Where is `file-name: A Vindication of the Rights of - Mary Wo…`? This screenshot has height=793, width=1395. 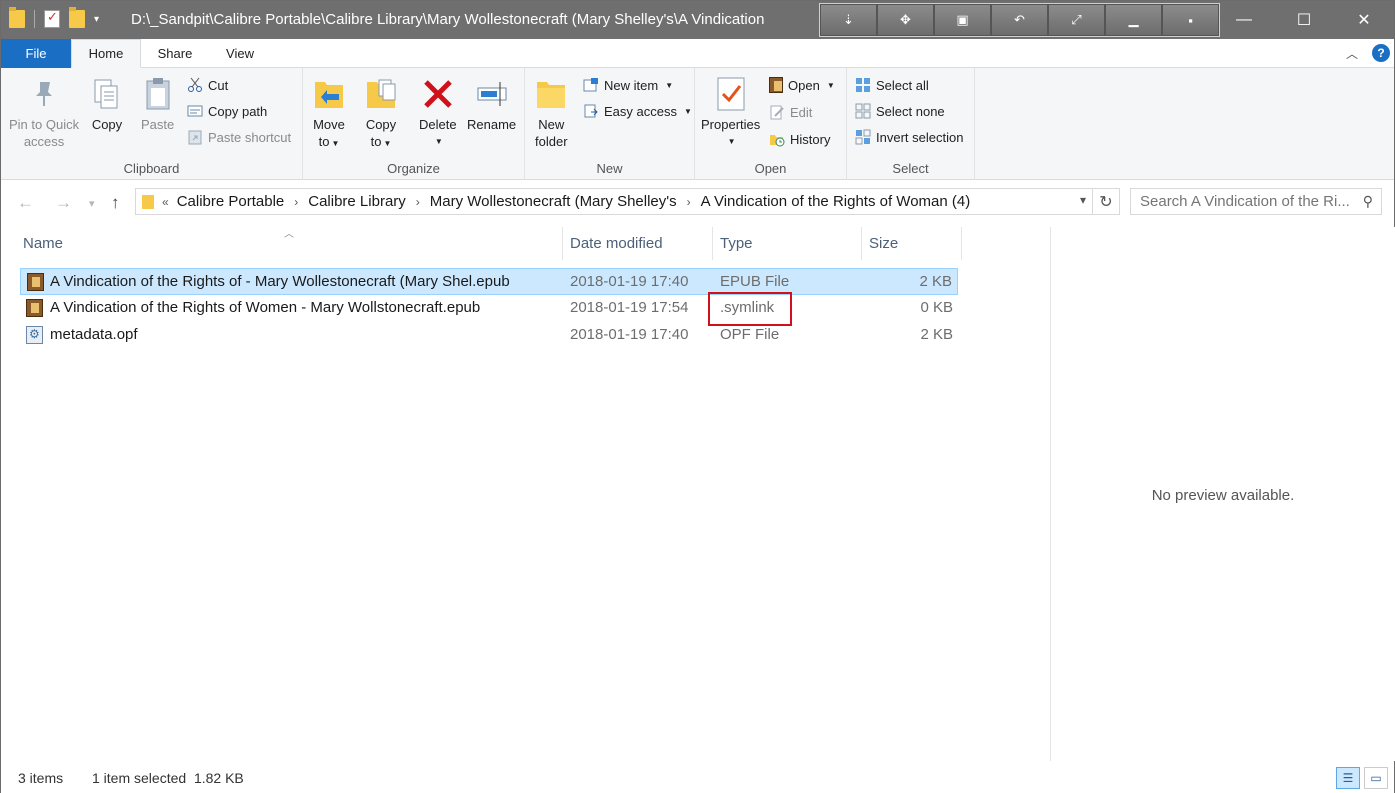 file-name: A Vindication of the Rights of - Mary Wo… is located at coordinates (280, 281).